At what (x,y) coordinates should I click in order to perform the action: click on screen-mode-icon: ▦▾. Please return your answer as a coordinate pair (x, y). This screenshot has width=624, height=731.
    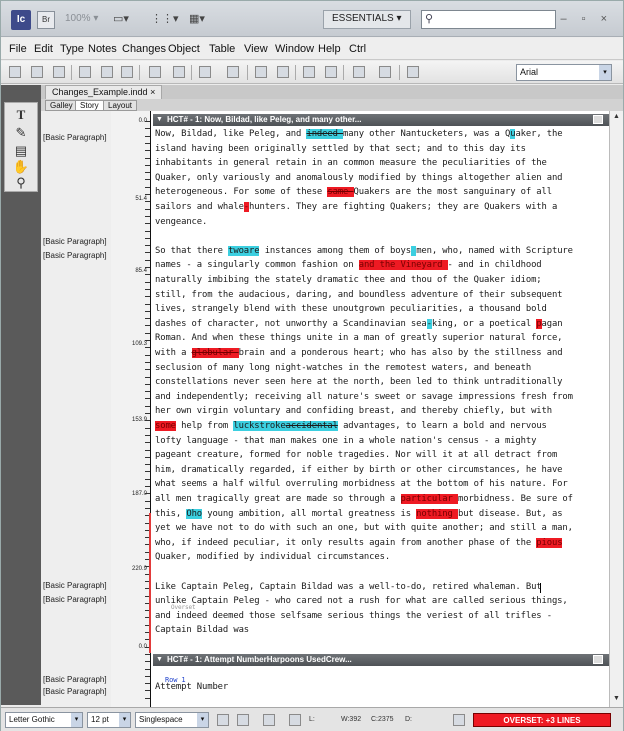
    Looking at the image, I should click on (197, 18).